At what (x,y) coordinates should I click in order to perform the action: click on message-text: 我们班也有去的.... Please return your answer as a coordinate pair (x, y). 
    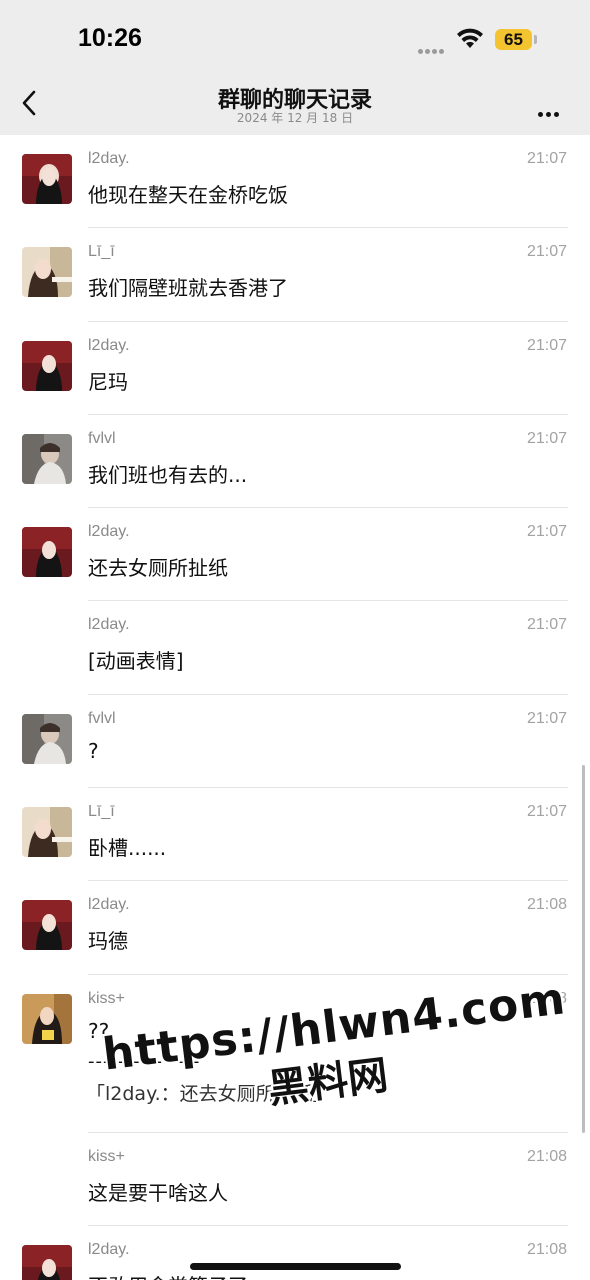
    Looking at the image, I should click on (168, 474).